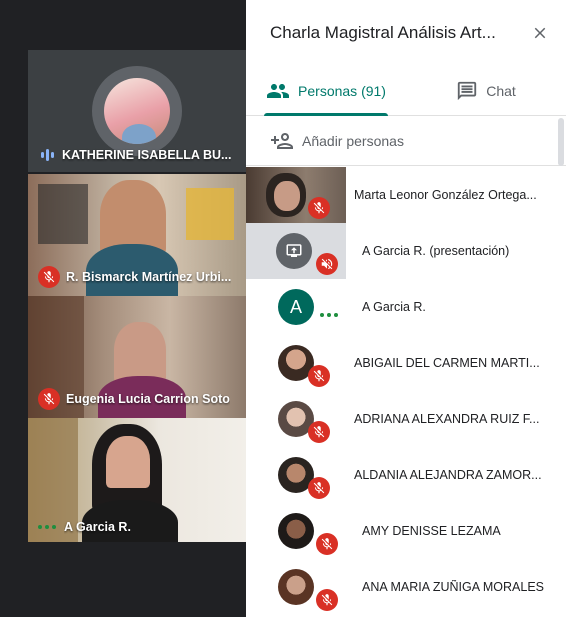  I want to click on close-icon, so click(540, 33).